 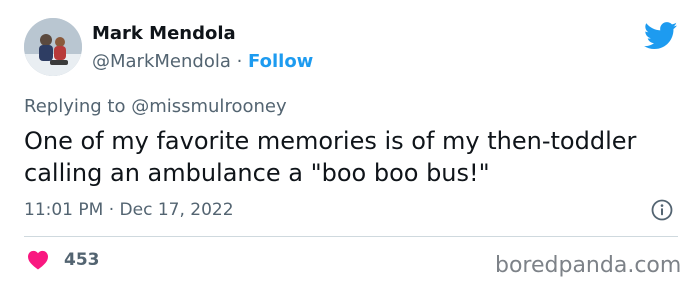 I want to click on replying-prefix: Replying to, so click(x=78, y=106).